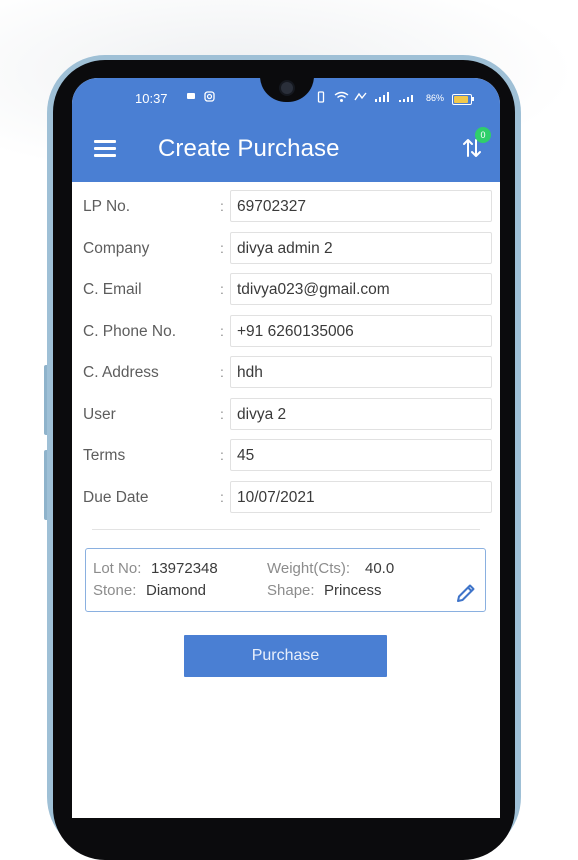  I want to click on message-icon, so click(191, 97).